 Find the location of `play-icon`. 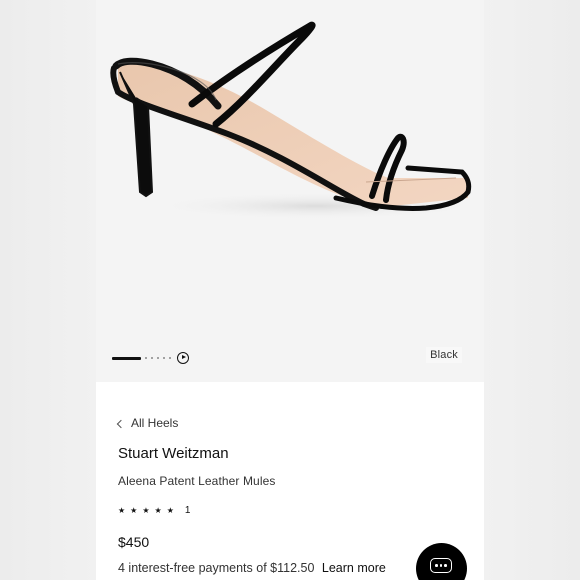

play-icon is located at coordinates (183, 358).